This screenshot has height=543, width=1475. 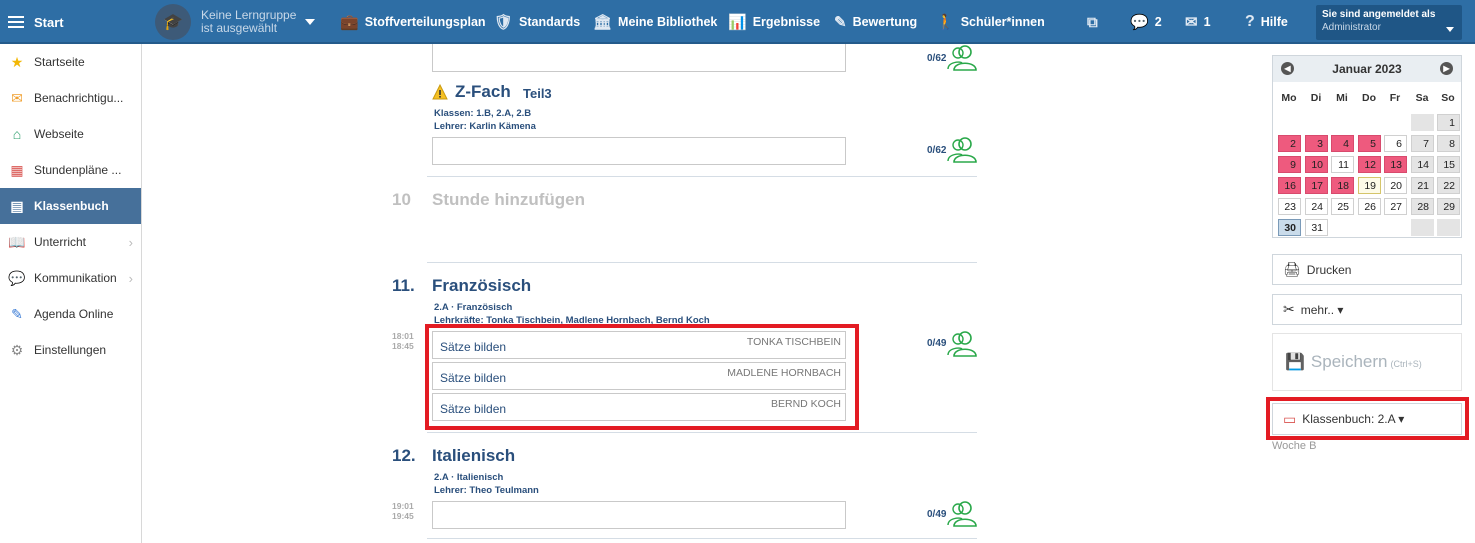 I want to click on nav-students-link: 🚶 Schüler*innen, so click(x=990, y=22).